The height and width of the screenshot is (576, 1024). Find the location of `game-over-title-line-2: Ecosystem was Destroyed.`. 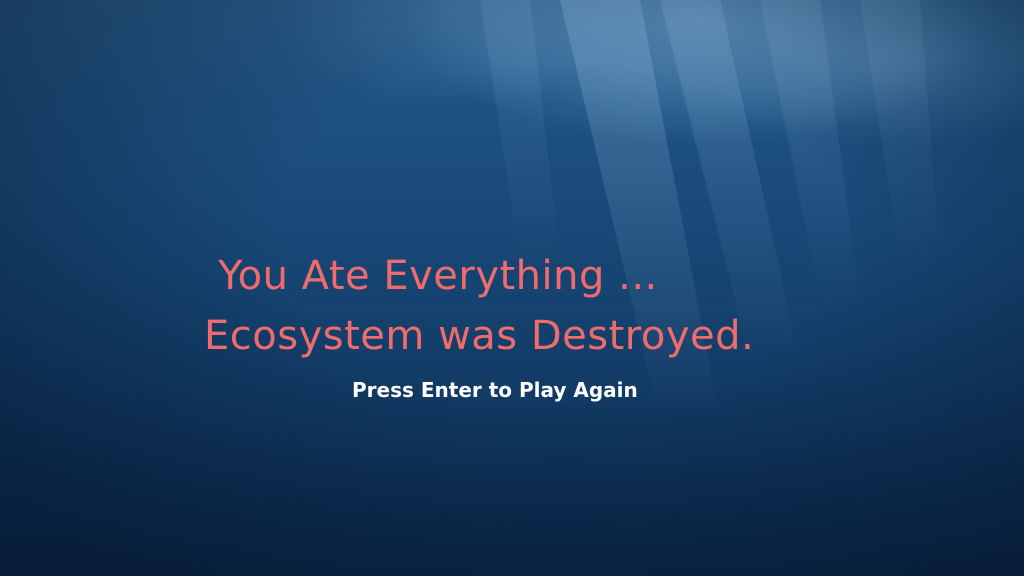

game-over-title-line-2: Ecosystem was Destroyed. is located at coordinates (479, 336).